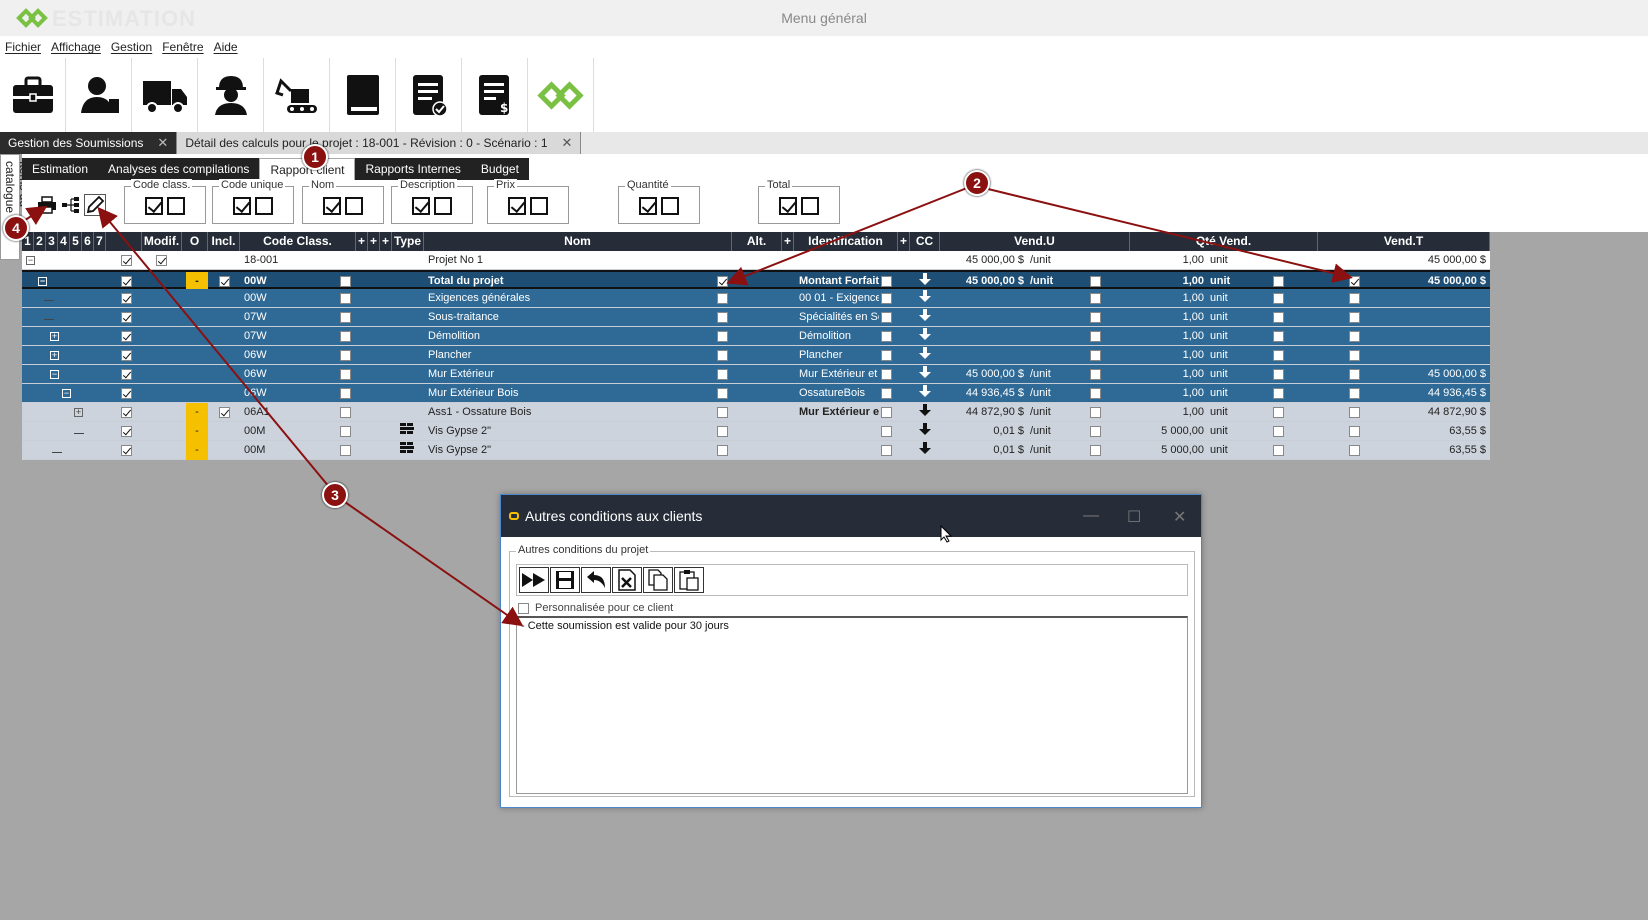  I want to click on level-3-header: 3, so click(52, 241).